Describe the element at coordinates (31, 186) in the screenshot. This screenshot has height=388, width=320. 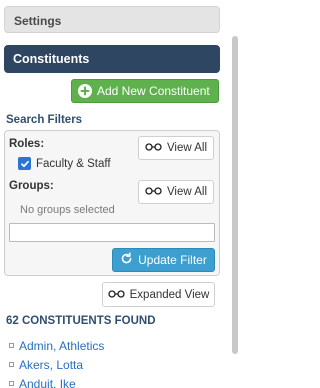
I see `groups-label: Groups:` at that location.